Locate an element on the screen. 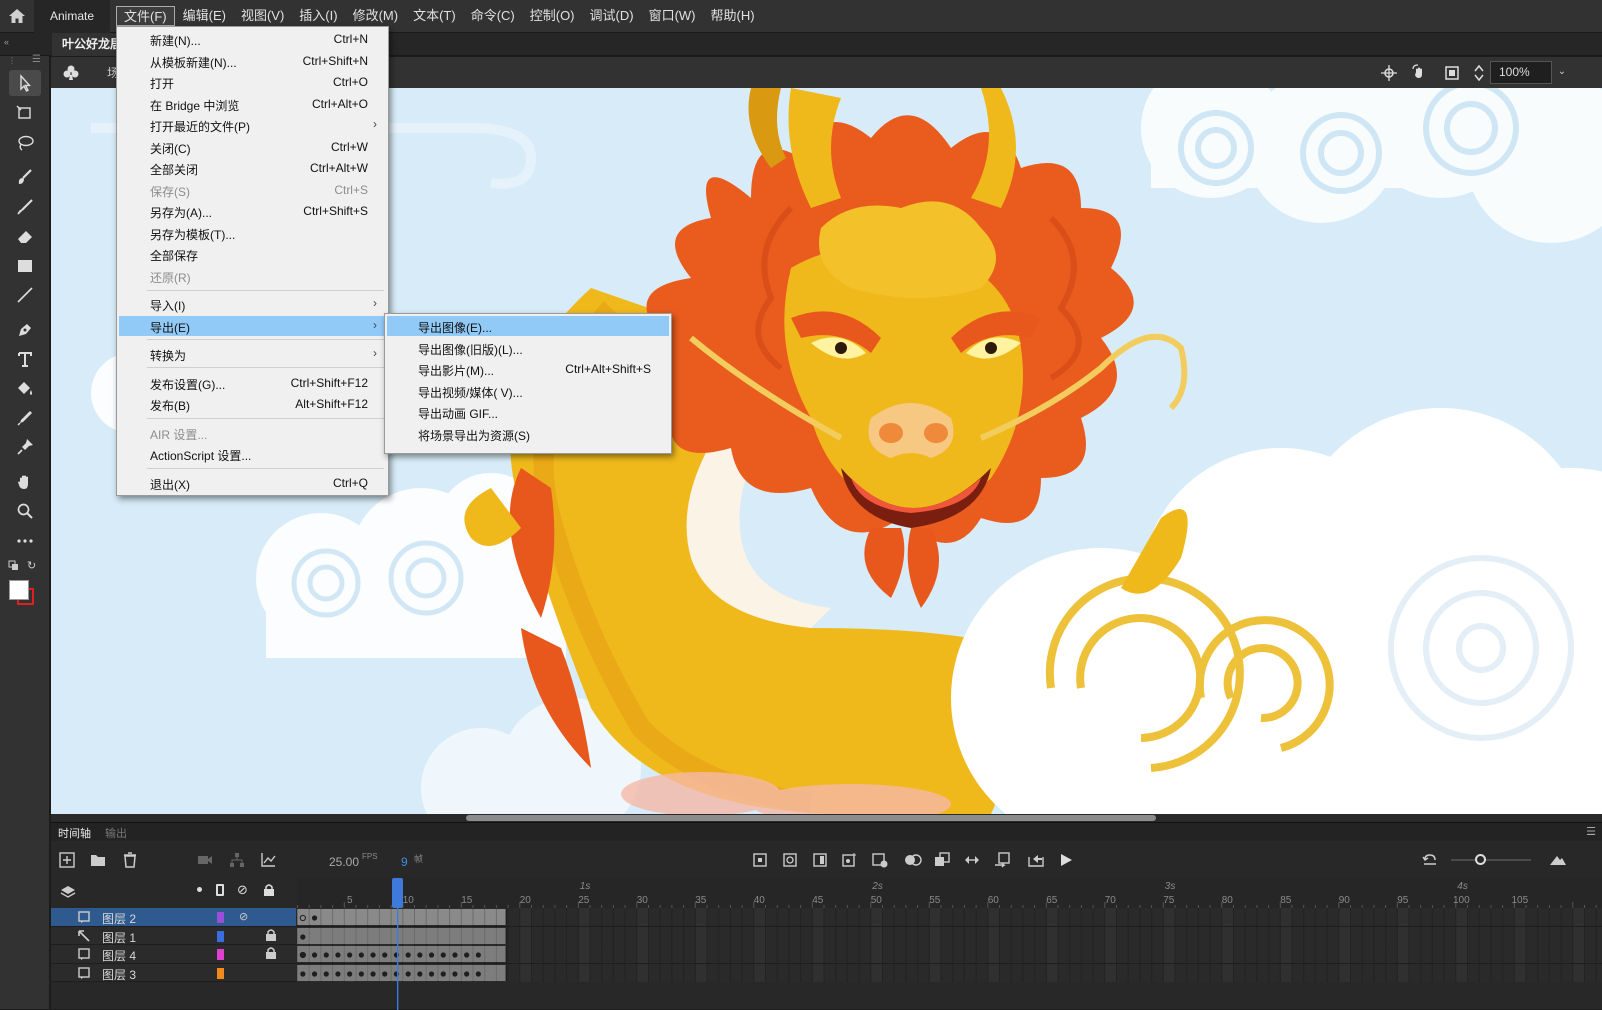  more-tools-icon is located at coordinates (25, 541).